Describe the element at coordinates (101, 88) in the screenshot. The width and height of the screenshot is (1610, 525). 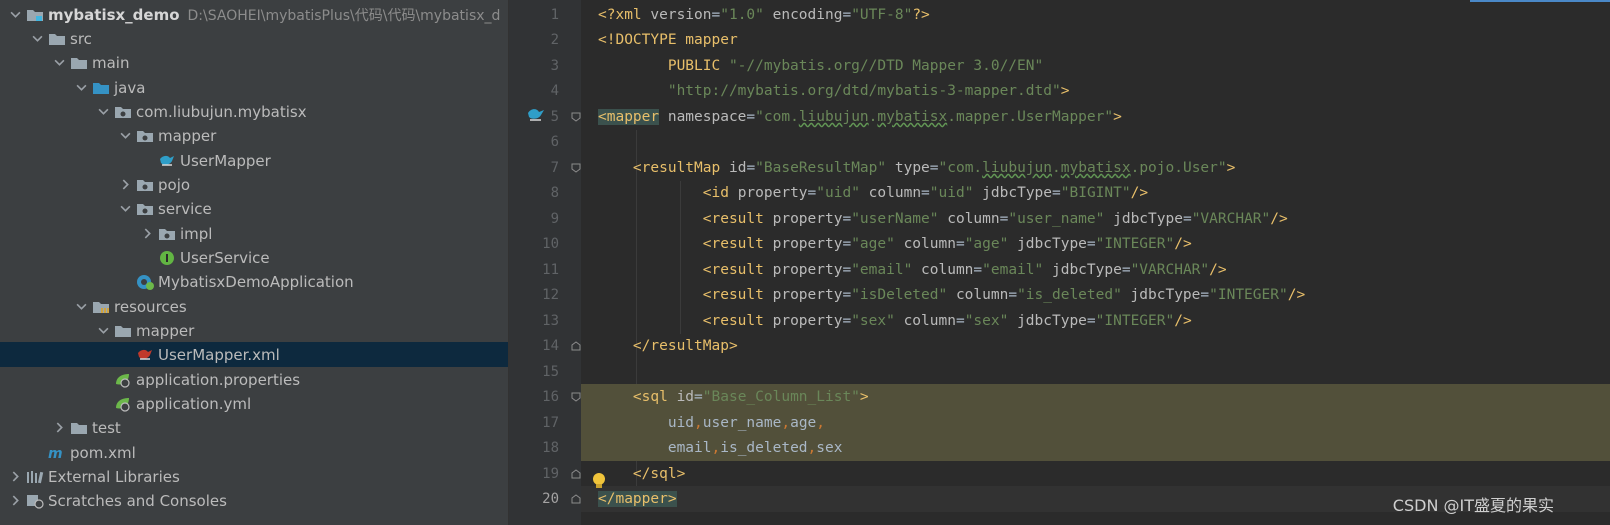
I see `source-folder-icon` at that location.